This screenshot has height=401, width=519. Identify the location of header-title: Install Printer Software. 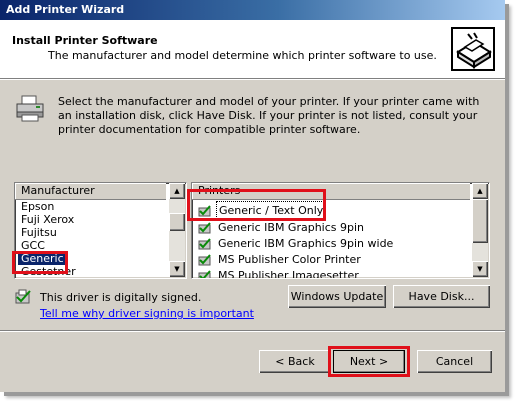
(85, 40).